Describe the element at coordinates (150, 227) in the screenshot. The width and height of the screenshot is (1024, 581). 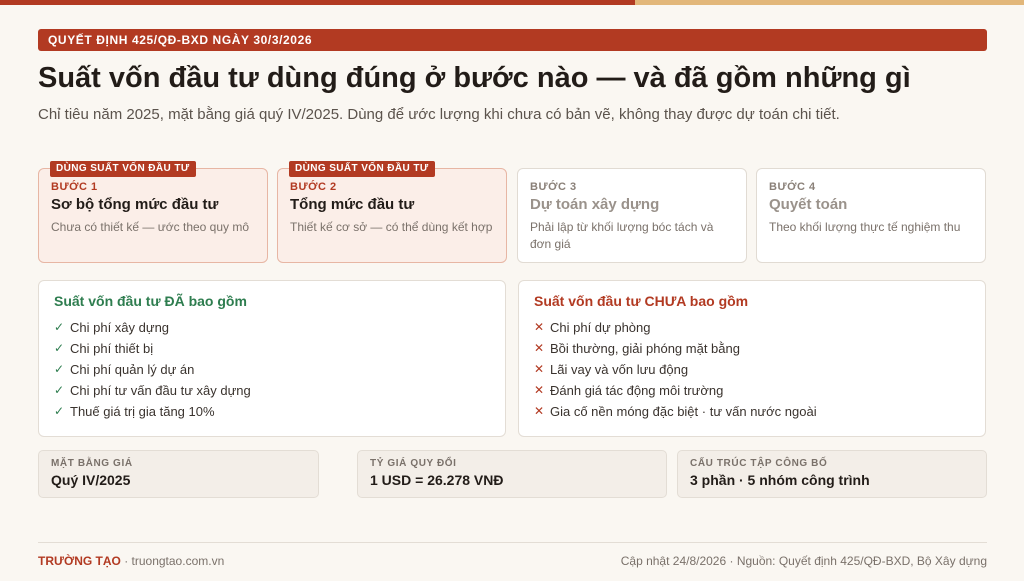
I see `step-description: Chưa có thiết kế — ước theo quy mô` at that location.